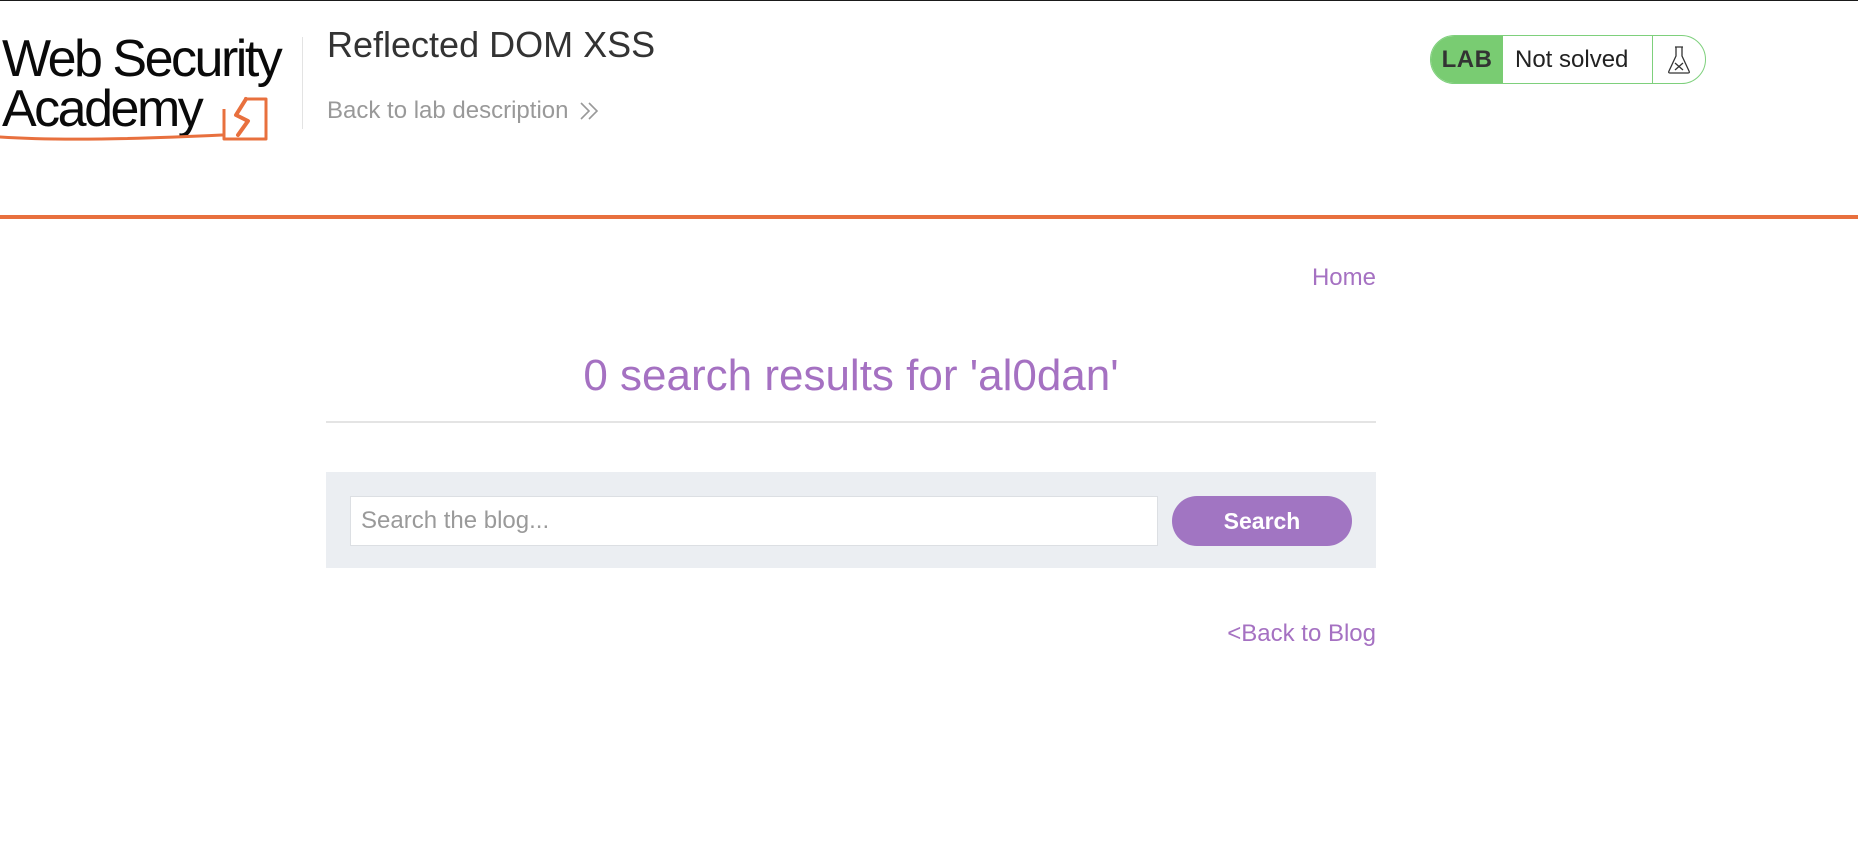 Image resolution: width=1858 pixels, height=857 pixels. I want to click on back-to-lab-description-label: Back to lab description, so click(448, 110).